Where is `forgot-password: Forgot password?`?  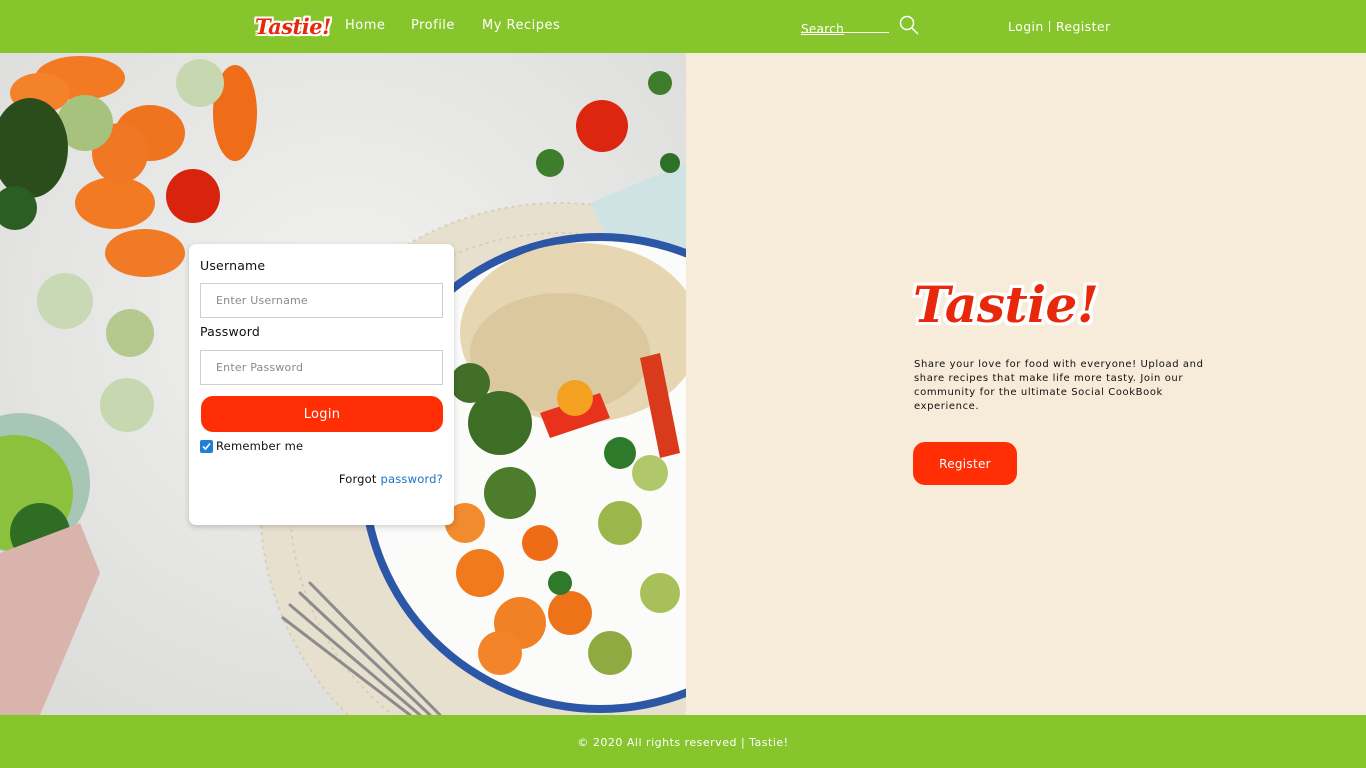 forgot-password: Forgot password? is located at coordinates (391, 479).